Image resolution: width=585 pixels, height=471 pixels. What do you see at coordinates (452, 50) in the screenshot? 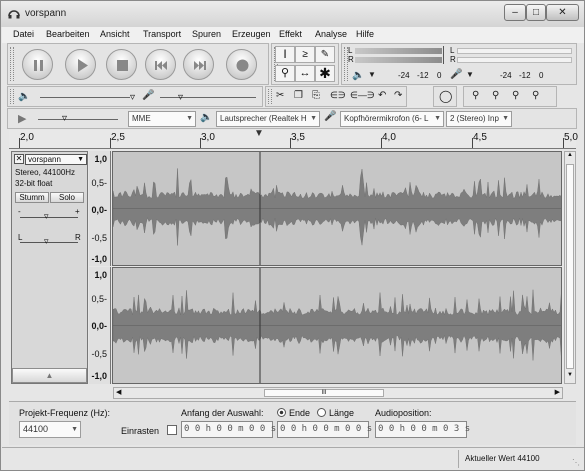
I see `record-meter-left-label: L` at bounding box center [452, 50].